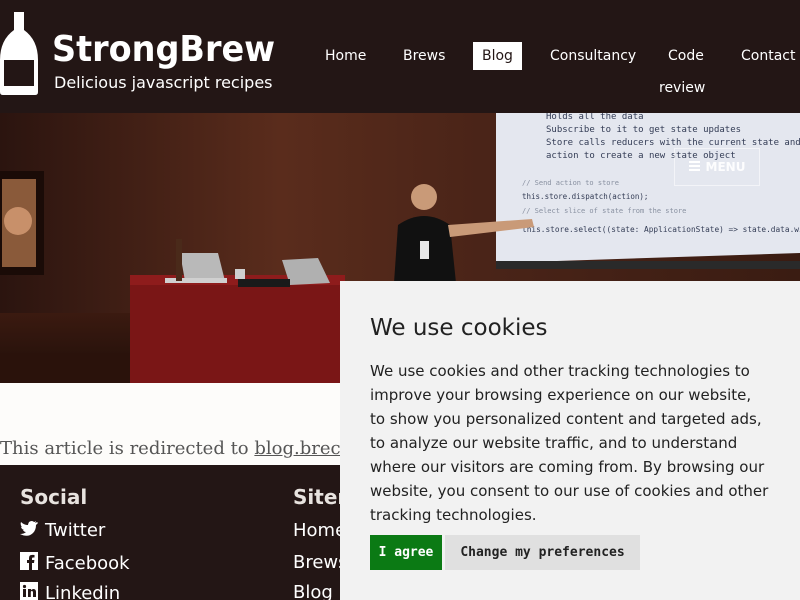 Image resolution: width=800 pixels, height=600 pixels. I want to click on footer-link-linkedin-label: Linkedin, so click(83, 591).